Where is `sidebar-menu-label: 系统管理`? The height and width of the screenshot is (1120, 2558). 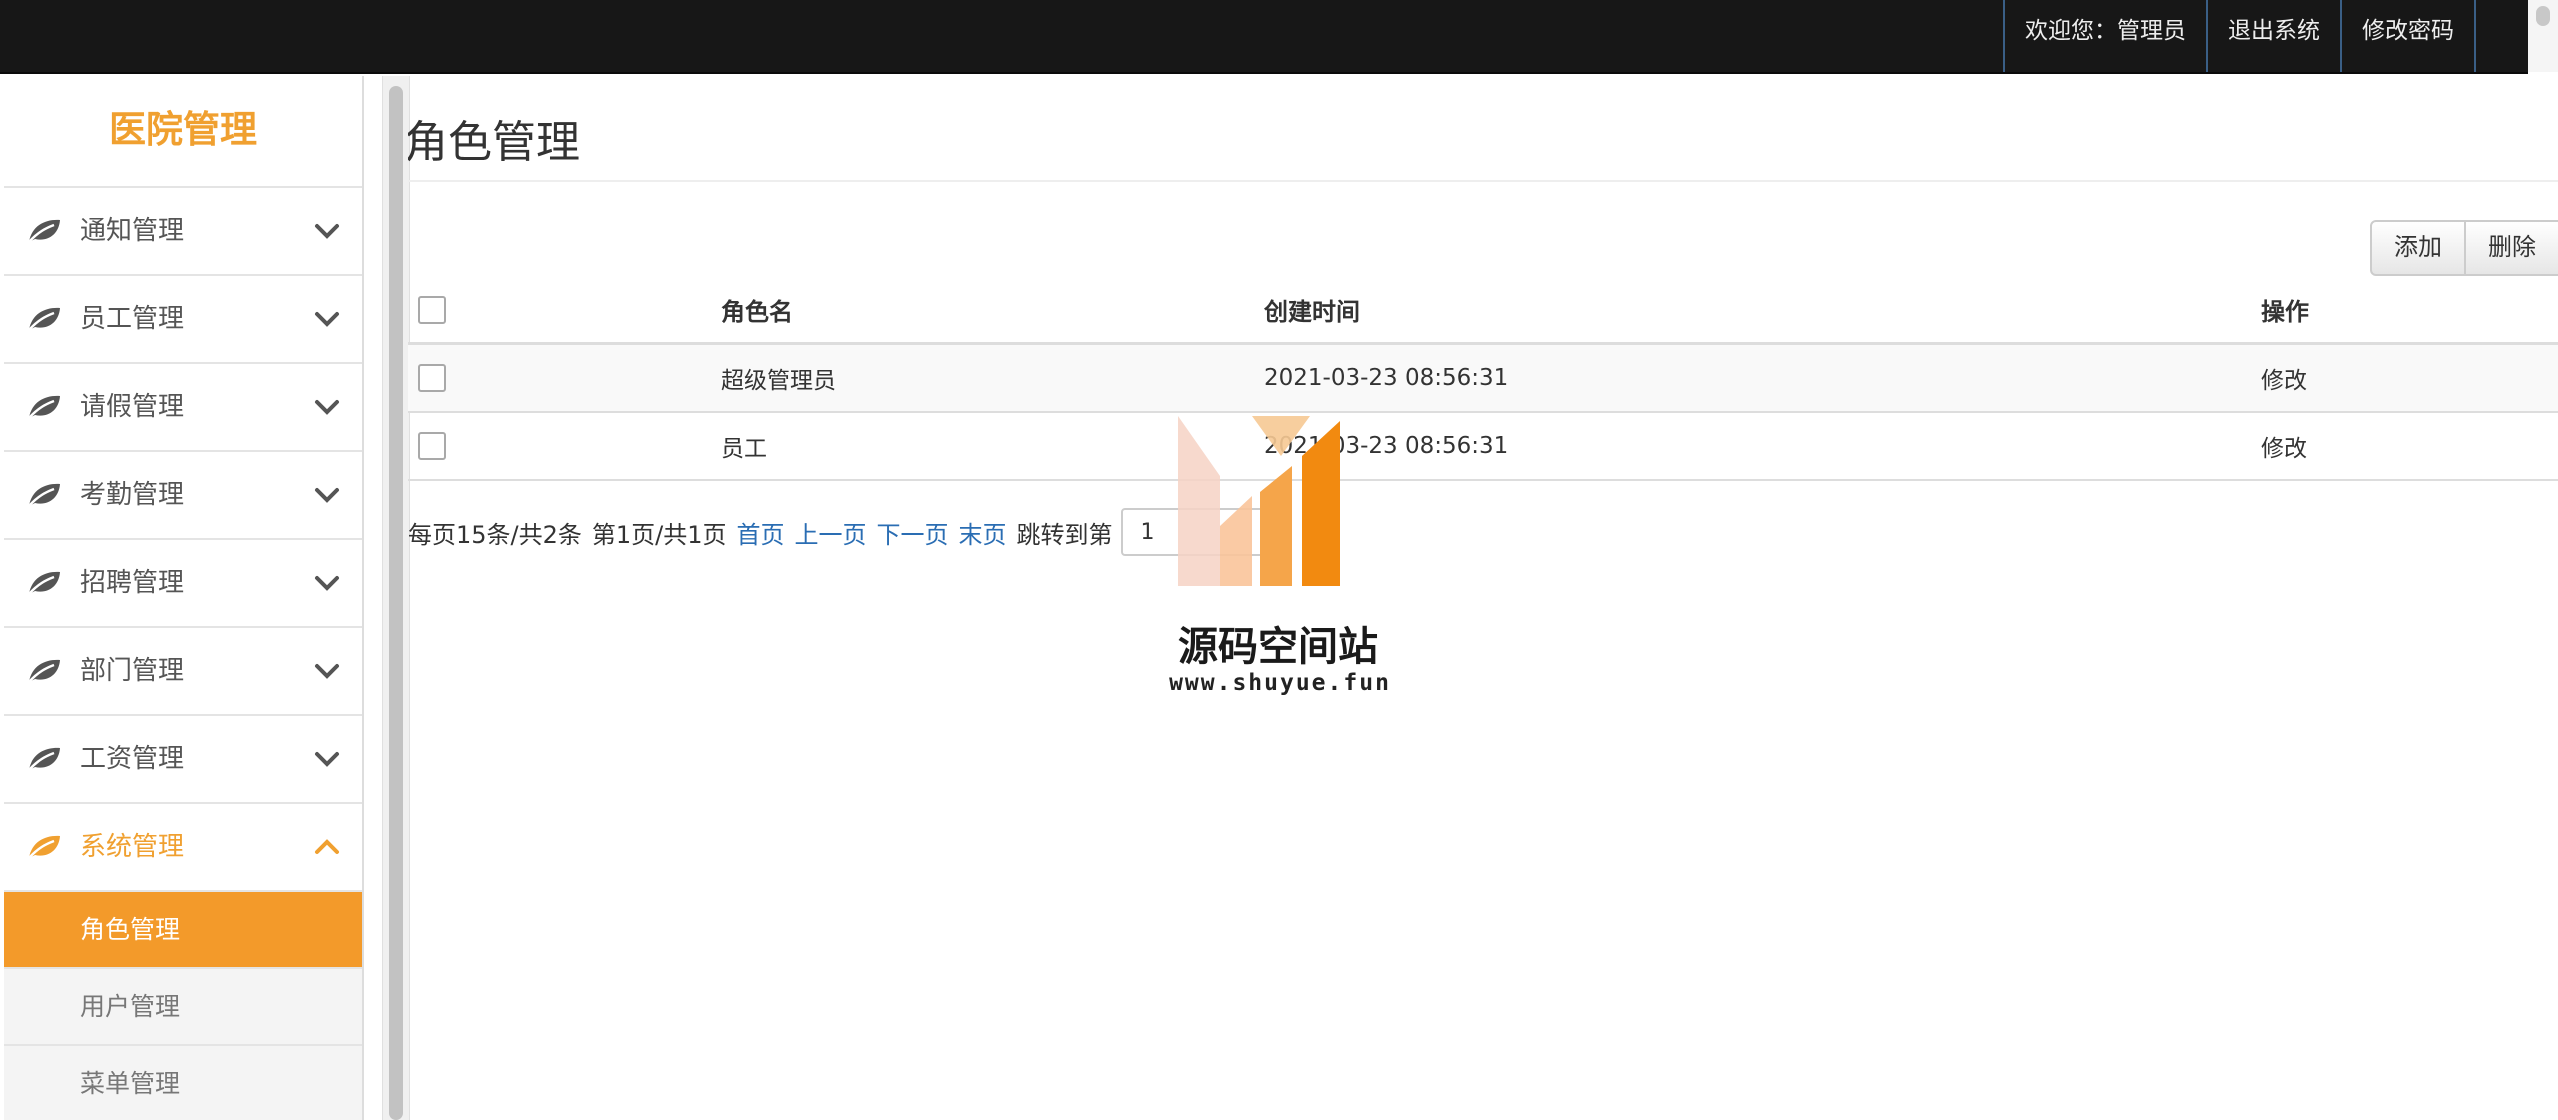
sidebar-menu-label: 系统管理 is located at coordinates (132, 847).